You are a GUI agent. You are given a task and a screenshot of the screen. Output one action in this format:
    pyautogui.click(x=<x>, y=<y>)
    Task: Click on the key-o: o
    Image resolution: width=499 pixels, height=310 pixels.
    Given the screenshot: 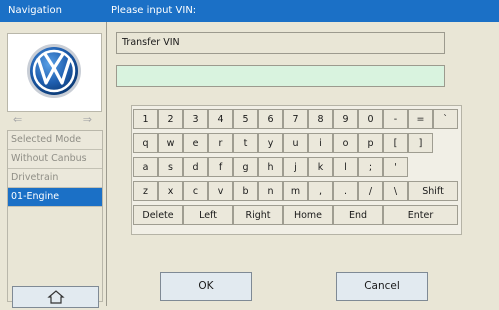 What is the action you would take?
    pyautogui.click(x=345, y=143)
    